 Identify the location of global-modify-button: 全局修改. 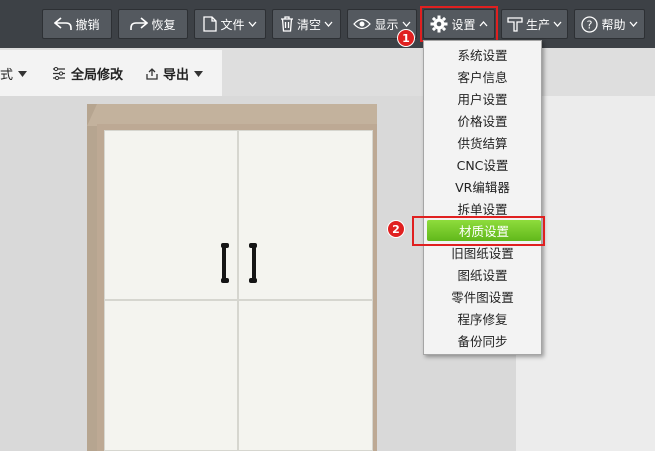
(87, 73).